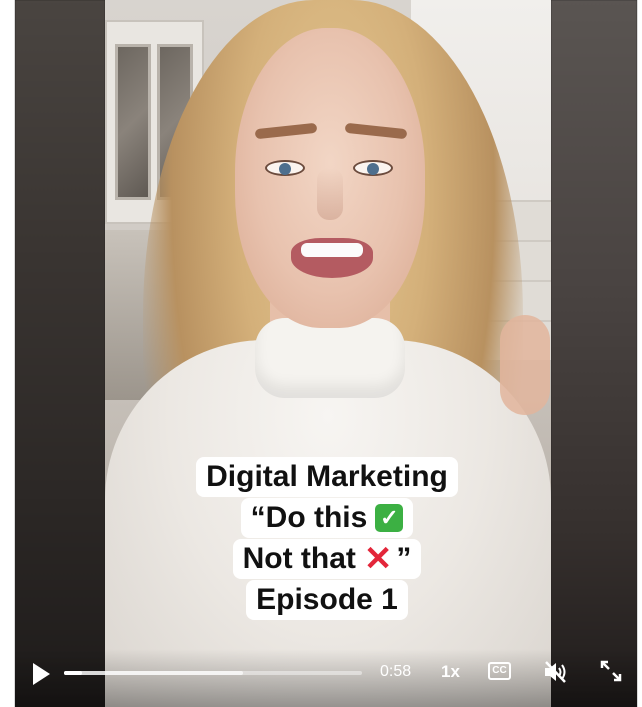 This screenshot has width=642, height=707. Describe the element at coordinates (285, 168) in the screenshot. I see `left-eye` at that location.